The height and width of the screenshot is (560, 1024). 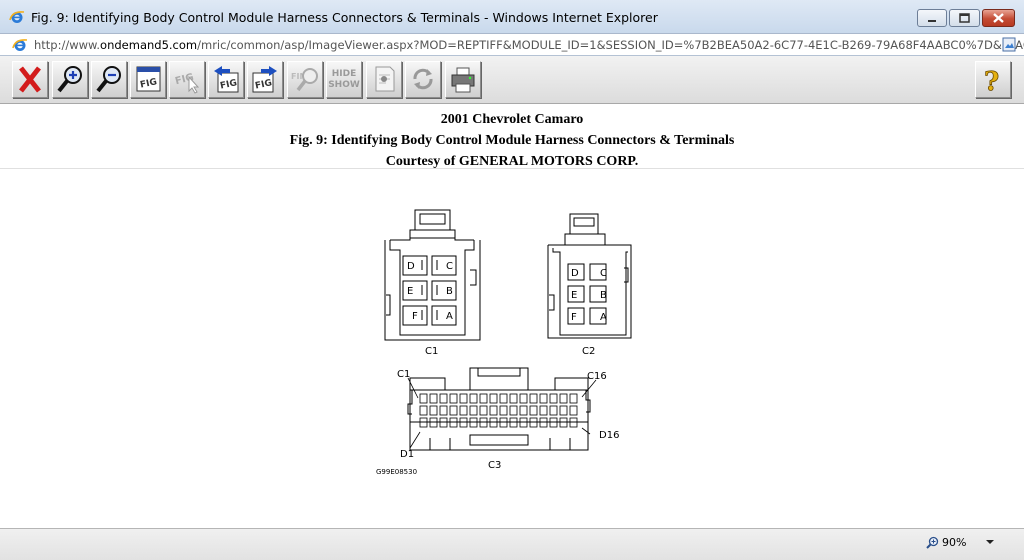 What do you see at coordinates (512, 161) in the screenshot?
I see `courtesy-line: Courtesy of GENERAL MOTORS CORP.` at bounding box center [512, 161].